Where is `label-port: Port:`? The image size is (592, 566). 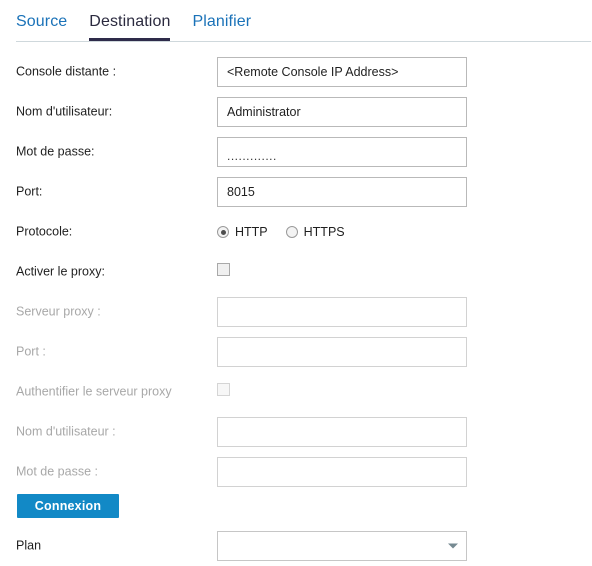
label-port: Port: is located at coordinates (29, 191).